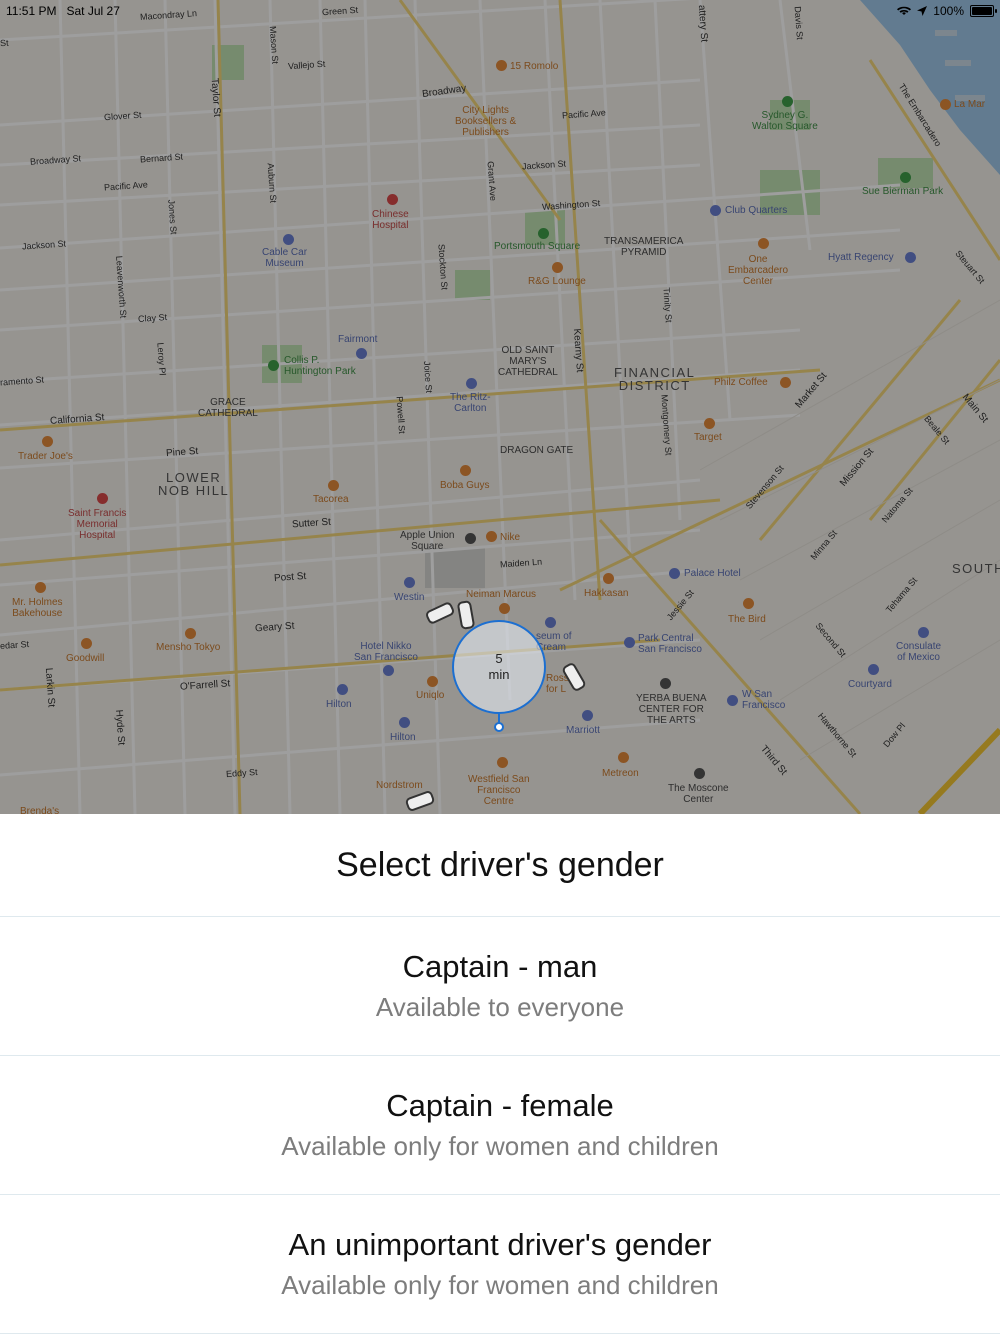 The height and width of the screenshot is (1334, 1000). Describe the element at coordinates (500, 865) in the screenshot. I see `sheet-title: Select driver's gender` at that location.